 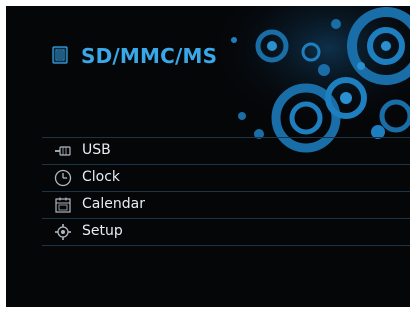 What do you see at coordinates (60, 55) in the screenshot?
I see `sd-card-icon` at bounding box center [60, 55].